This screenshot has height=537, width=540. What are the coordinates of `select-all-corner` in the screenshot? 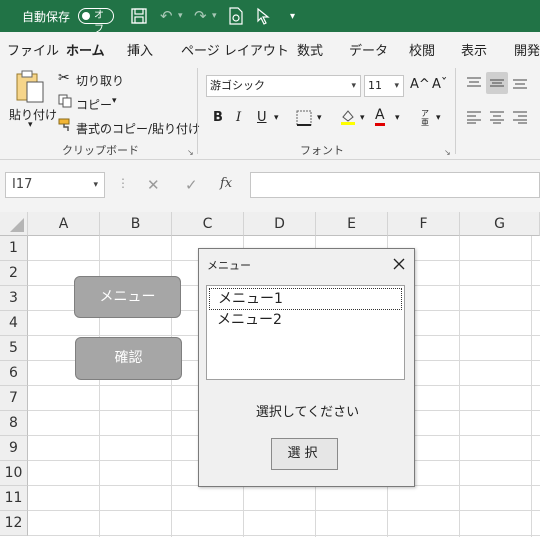 It's located at (14, 224).